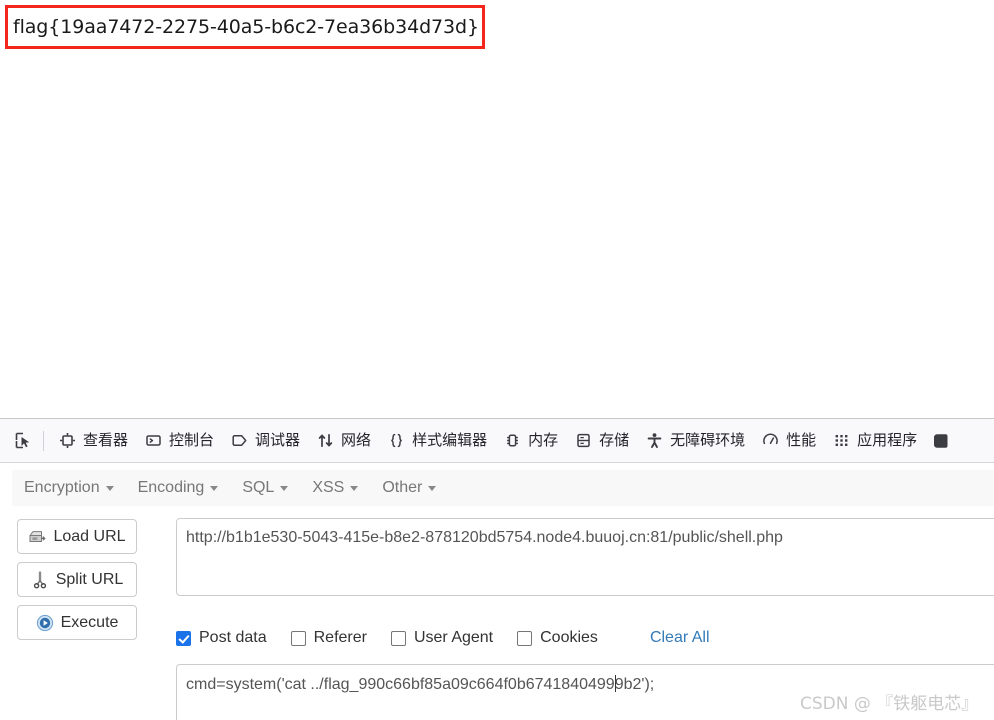 This screenshot has width=994, height=720. What do you see at coordinates (889, 704) in the screenshot?
I see `csdn-watermark: CSDN @ 『铁躯电芯』` at bounding box center [889, 704].